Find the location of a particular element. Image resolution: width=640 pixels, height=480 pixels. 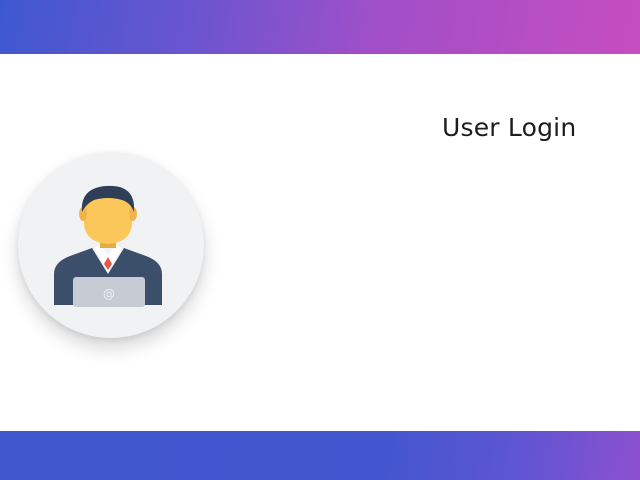

footer-gradient-band is located at coordinates (320, 455).